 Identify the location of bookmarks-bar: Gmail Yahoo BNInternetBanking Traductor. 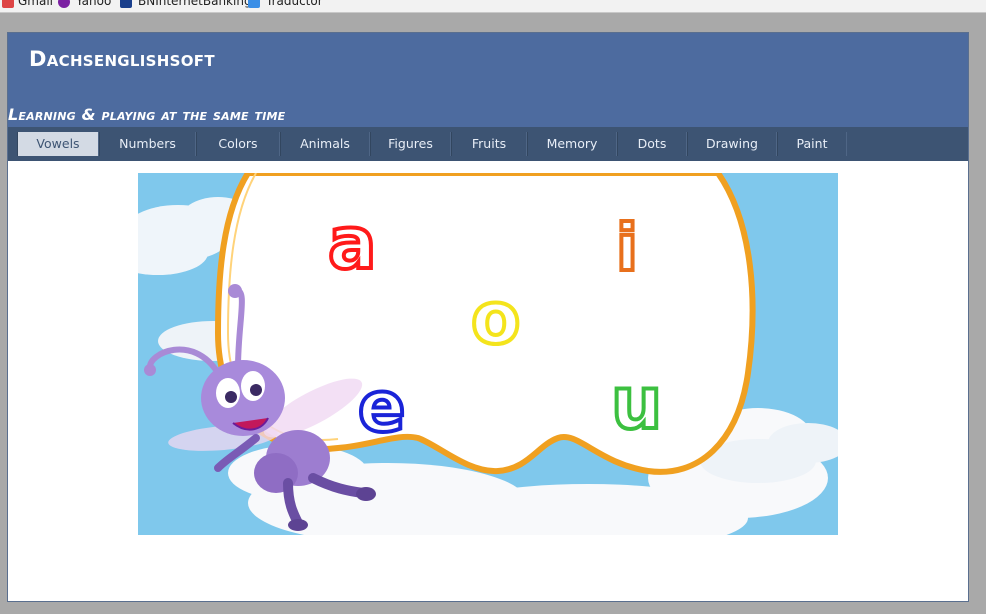
(493, 6).